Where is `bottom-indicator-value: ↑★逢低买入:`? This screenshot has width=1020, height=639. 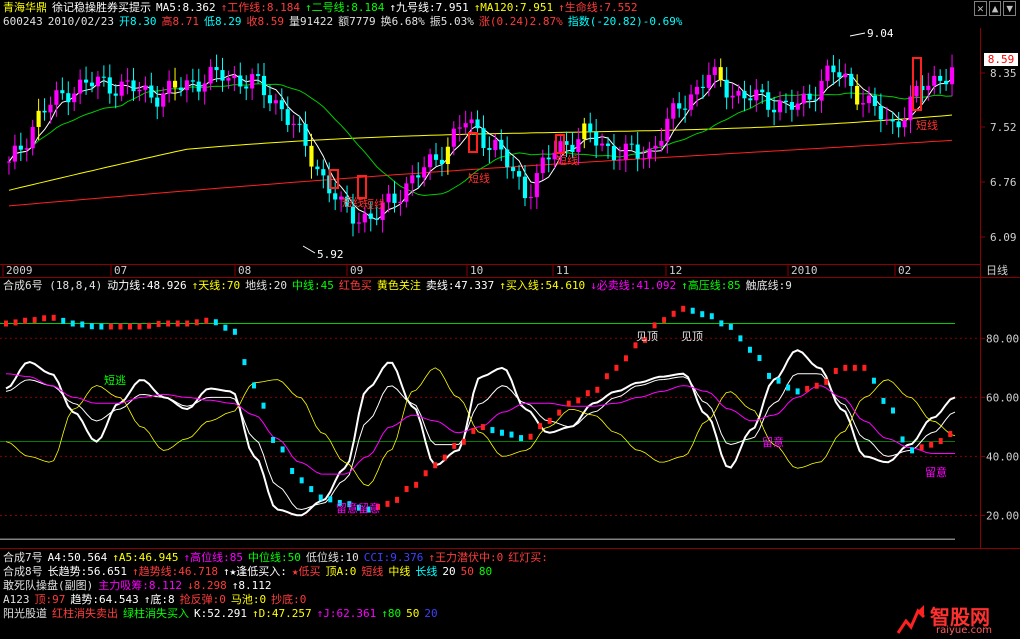 bottom-indicator-value: ↑★逢低买入: is located at coordinates (254, 571).